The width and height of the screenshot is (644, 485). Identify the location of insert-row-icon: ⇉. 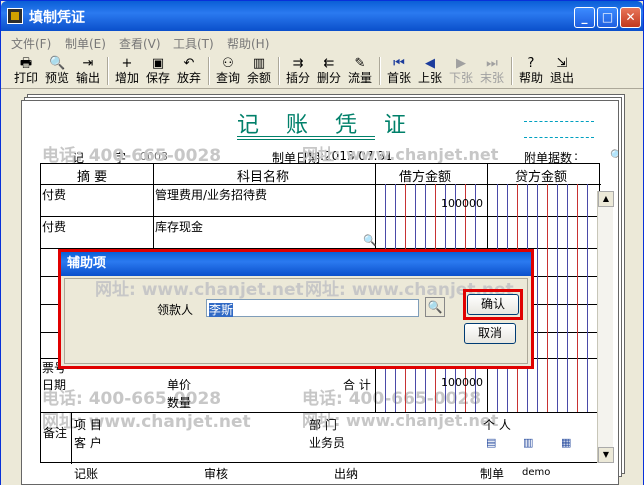
(298, 63).